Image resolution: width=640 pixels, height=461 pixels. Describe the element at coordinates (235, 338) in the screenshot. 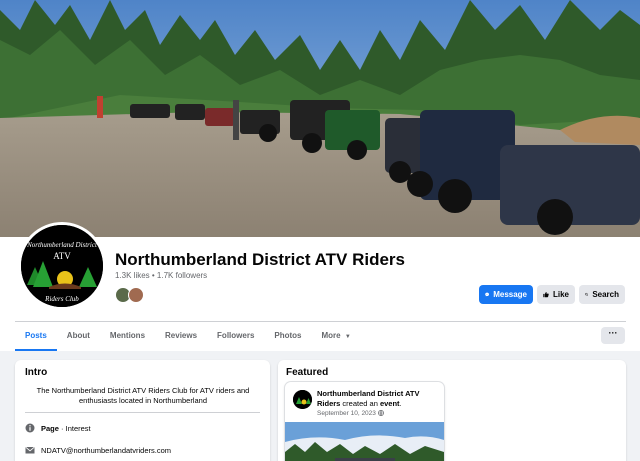

I see `tab-followers: Followers` at that location.